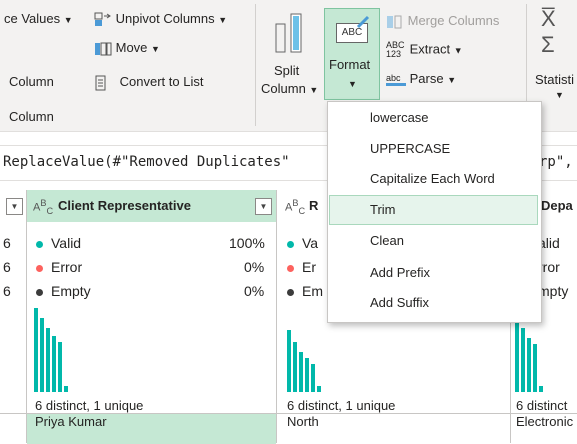 This screenshot has width=577, height=444. I want to click on unpivot-columns-label: Unpivot Columns, so click(165, 18).